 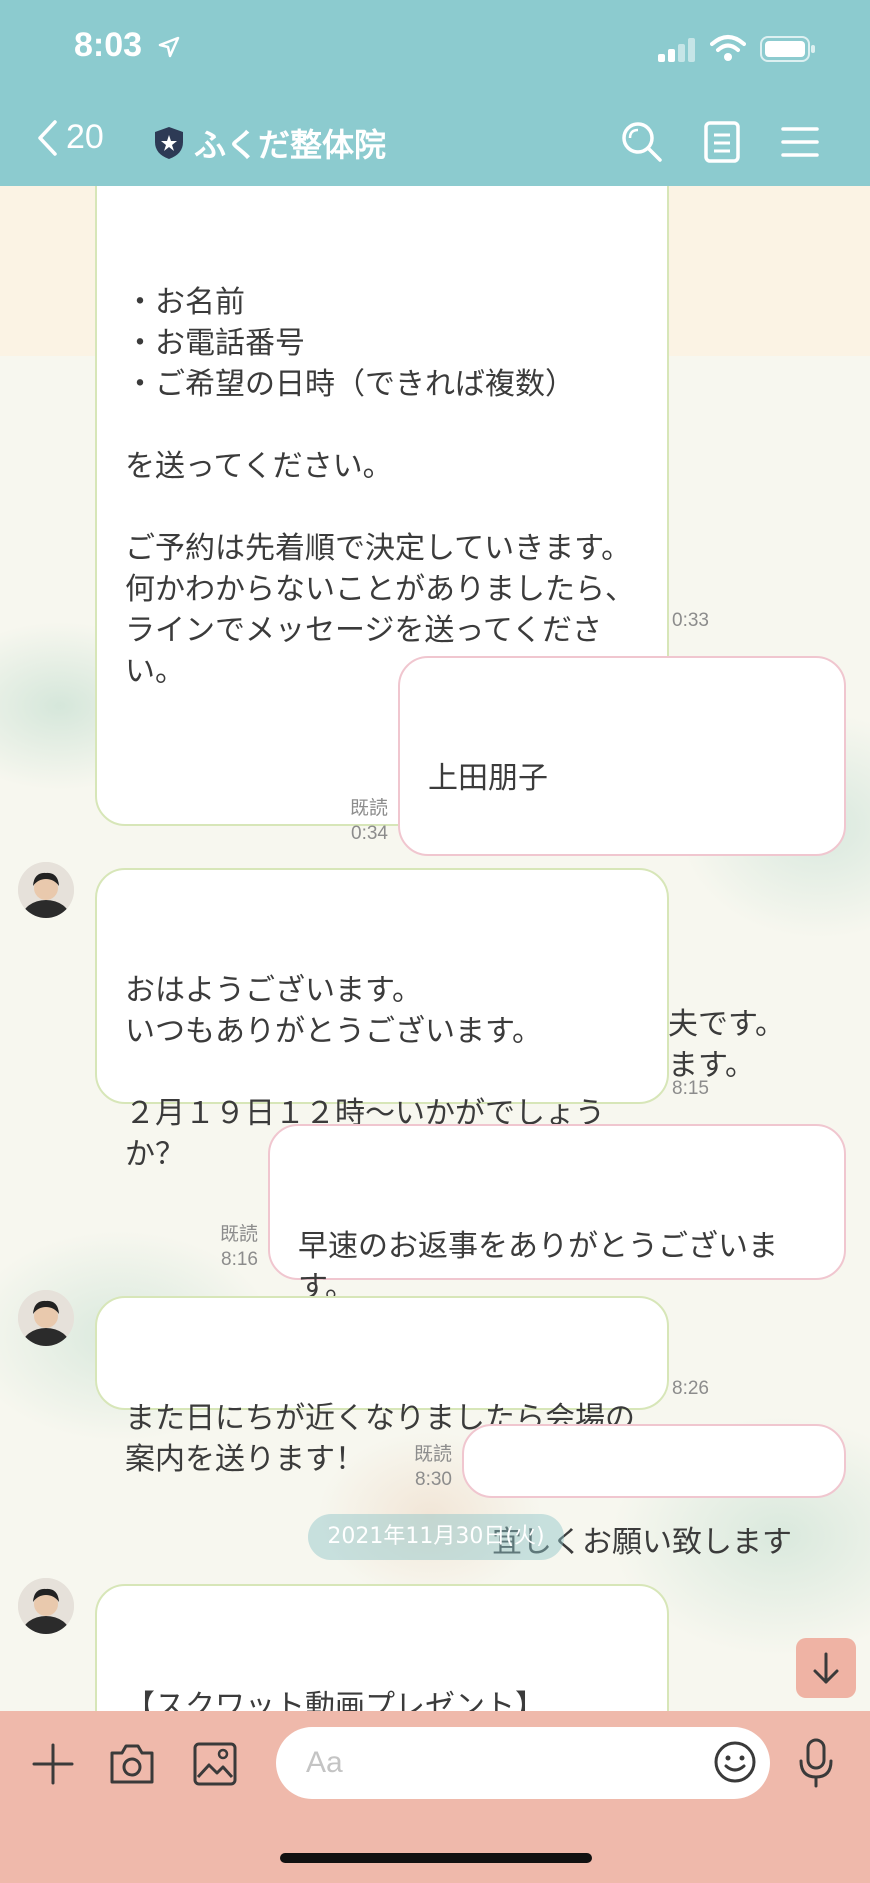 What do you see at coordinates (335, 1700) in the screenshot?
I see `message-text: 【スクワット動画プレゼント】` at bounding box center [335, 1700].